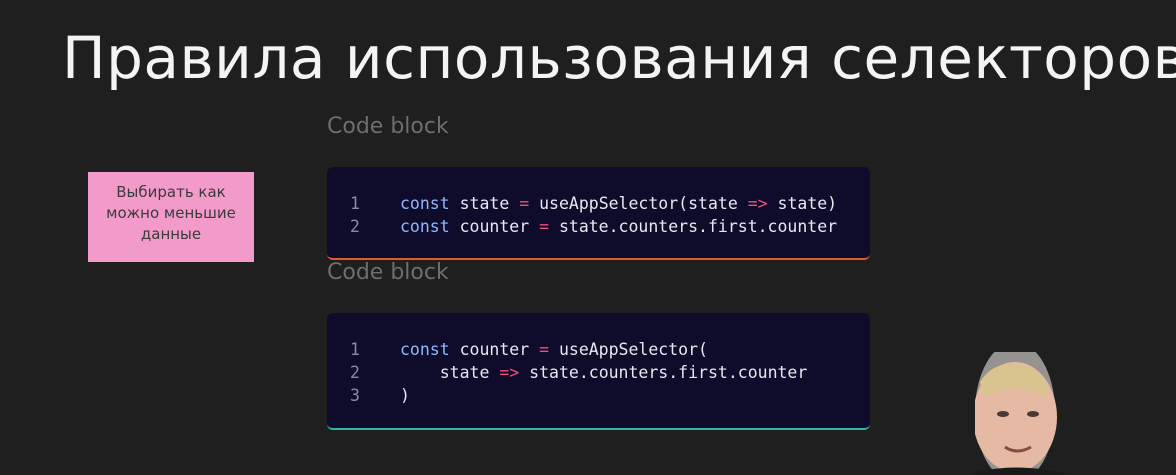 Image resolution: width=1176 pixels, height=475 pixels. I want to click on slide-title: Правила использования селекторов, so click(619, 58).